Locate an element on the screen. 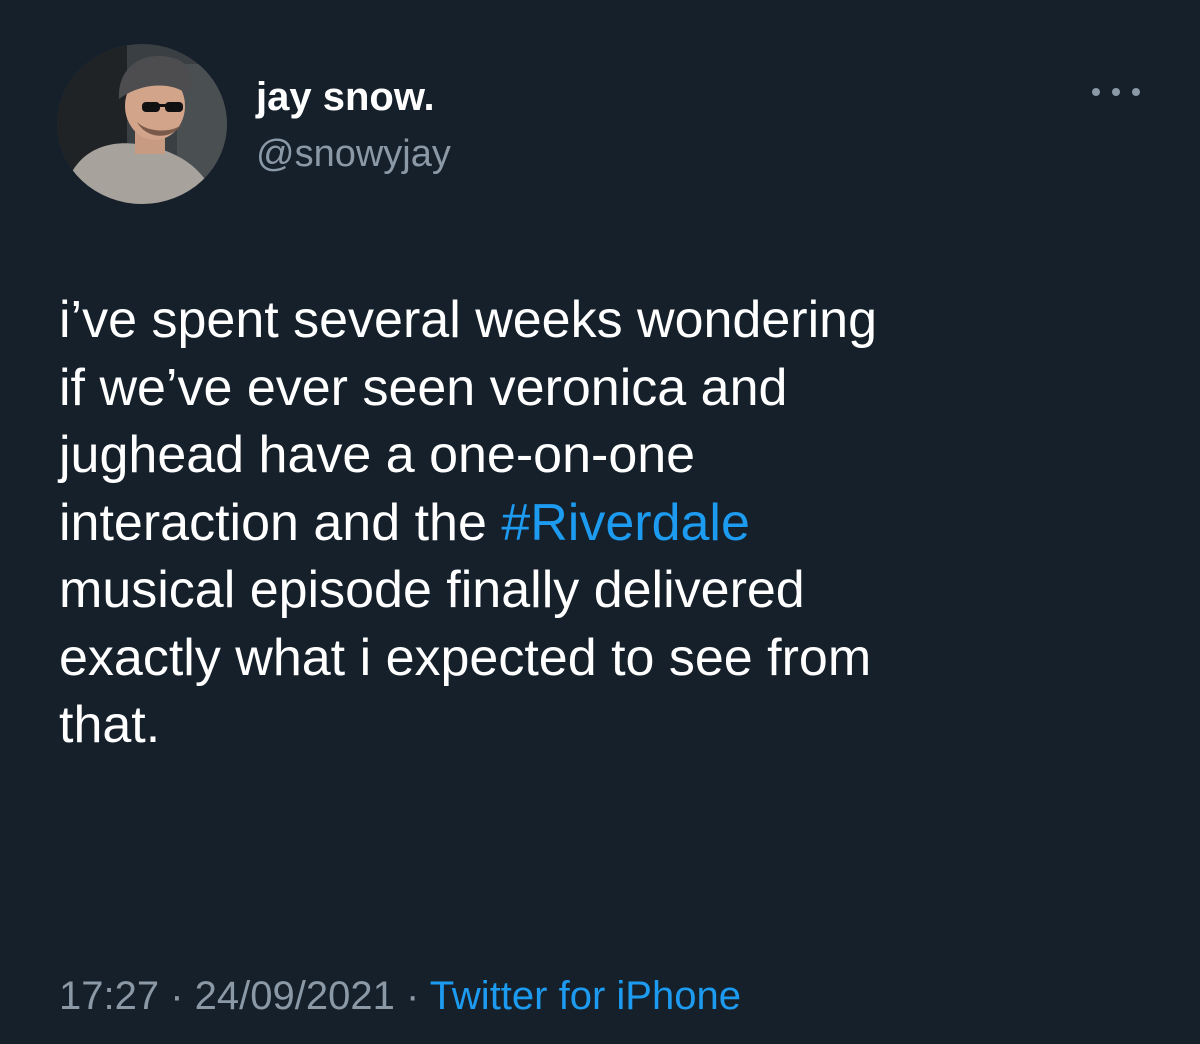 Image resolution: width=1200 pixels, height=1044 pixels. tweet-line-with-hashtag: interaction and the #Riverdale is located at coordinates (609, 524).